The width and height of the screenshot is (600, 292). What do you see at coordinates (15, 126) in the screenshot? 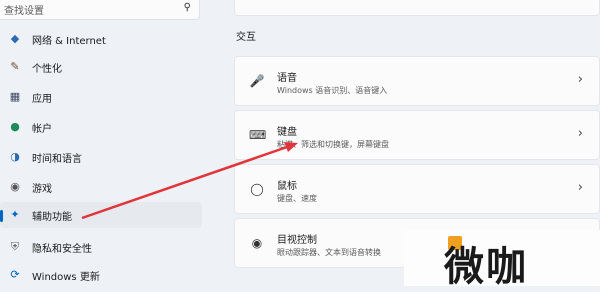
I see `person-icon: ●` at bounding box center [15, 126].